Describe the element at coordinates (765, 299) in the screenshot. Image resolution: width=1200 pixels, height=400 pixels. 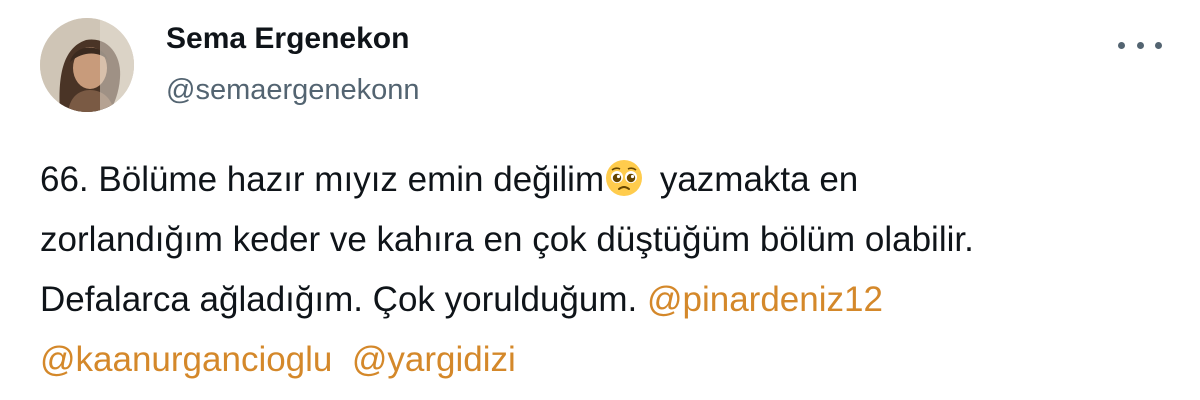
I see `mention-link: @pinardeniz12` at that location.